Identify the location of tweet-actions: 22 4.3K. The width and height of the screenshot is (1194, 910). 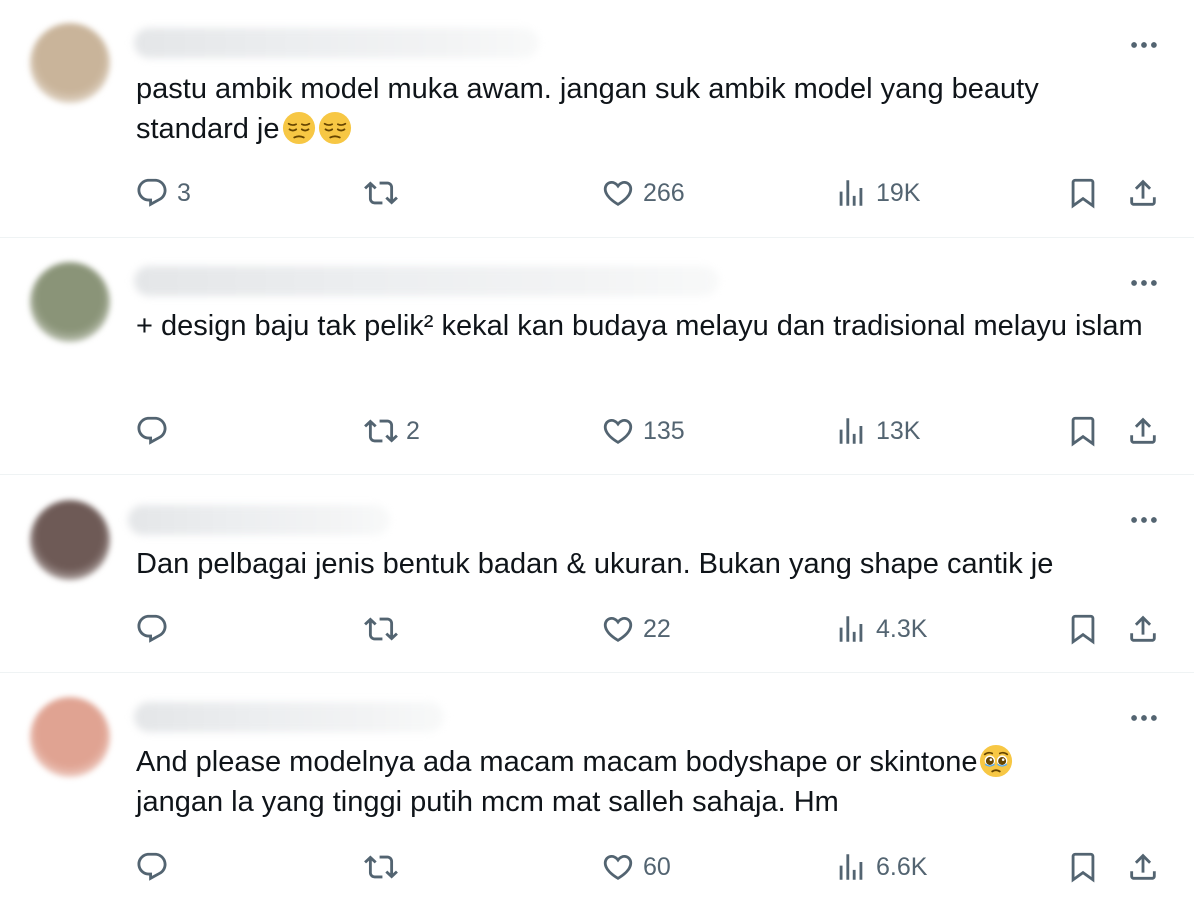
(597, 629).